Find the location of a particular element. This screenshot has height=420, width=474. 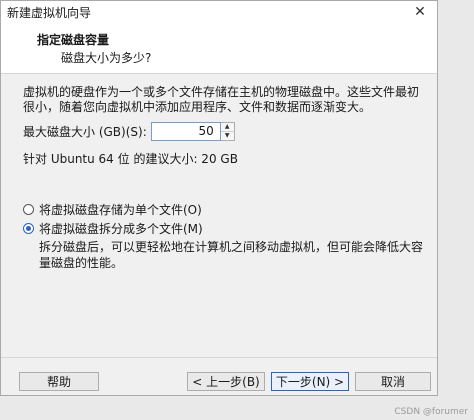

disk-size-input: 50 is located at coordinates (185, 131).